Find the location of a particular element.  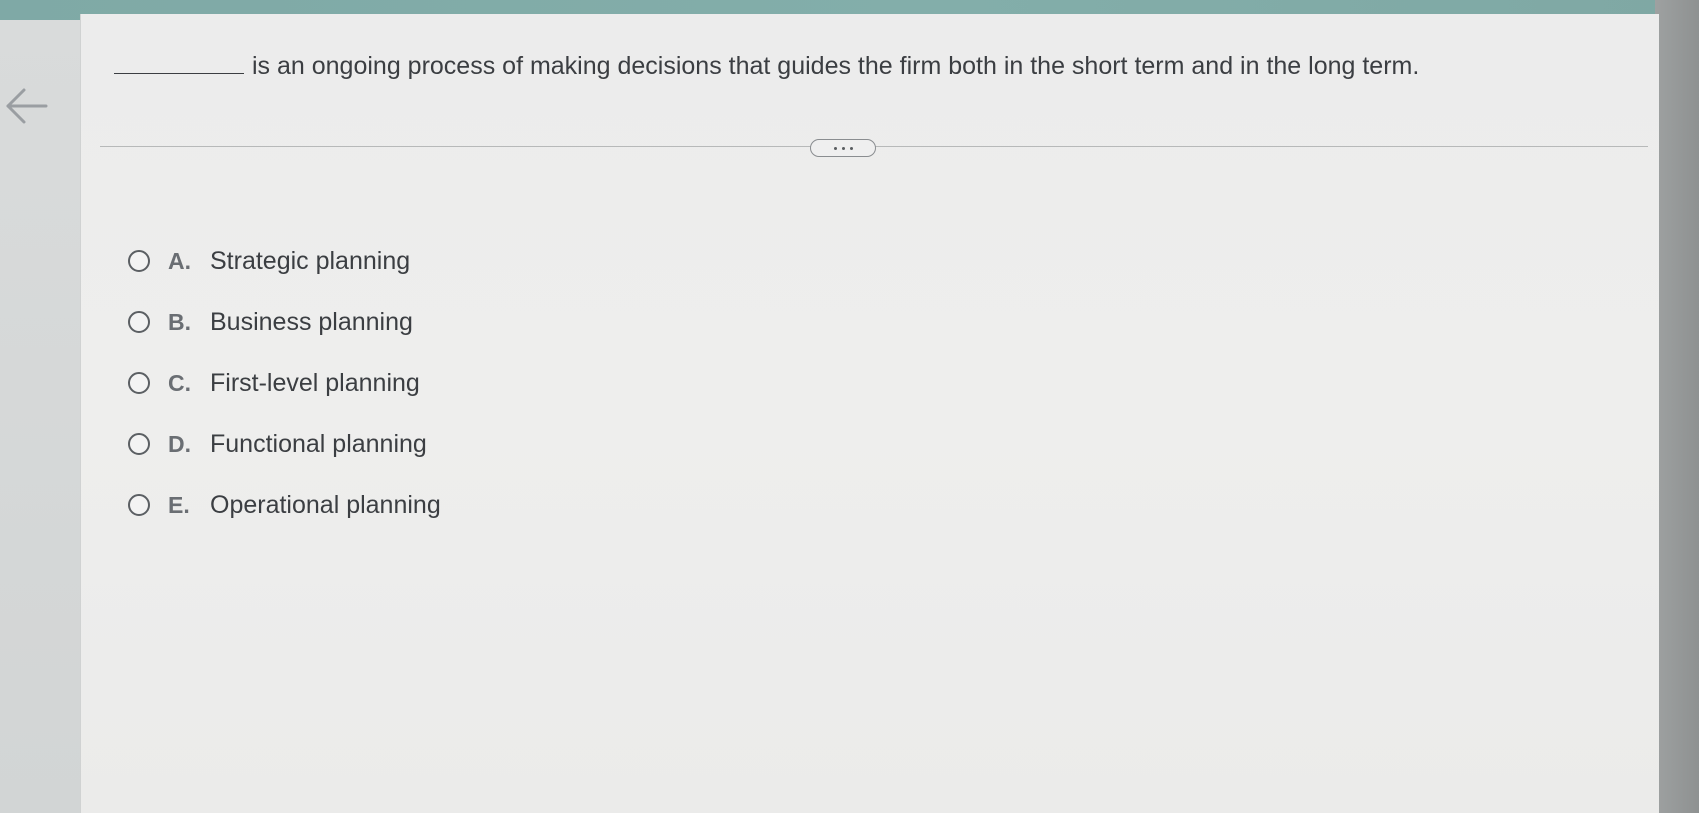

back-arrow-icon is located at coordinates (26, 106).